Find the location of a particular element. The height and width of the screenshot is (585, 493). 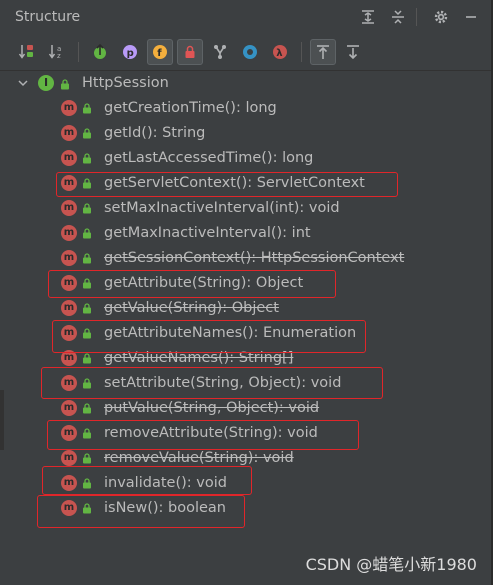

method-label: isNew(): boolean is located at coordinates (165, 507).